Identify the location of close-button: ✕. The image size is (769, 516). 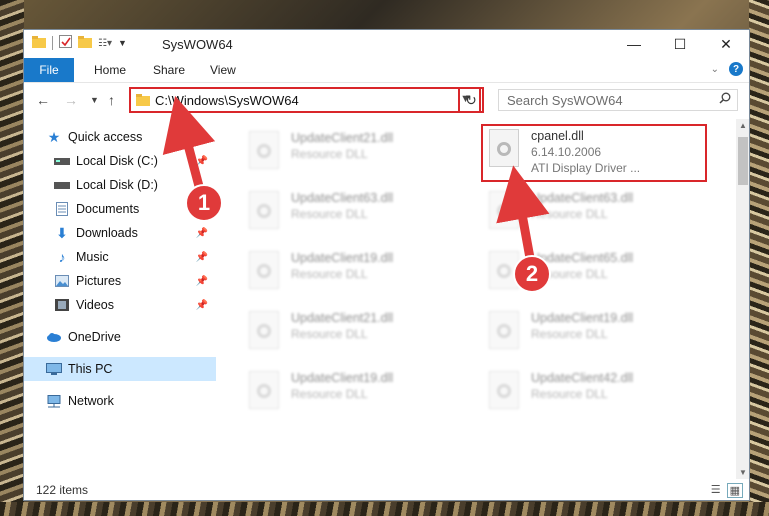
(726, 44).